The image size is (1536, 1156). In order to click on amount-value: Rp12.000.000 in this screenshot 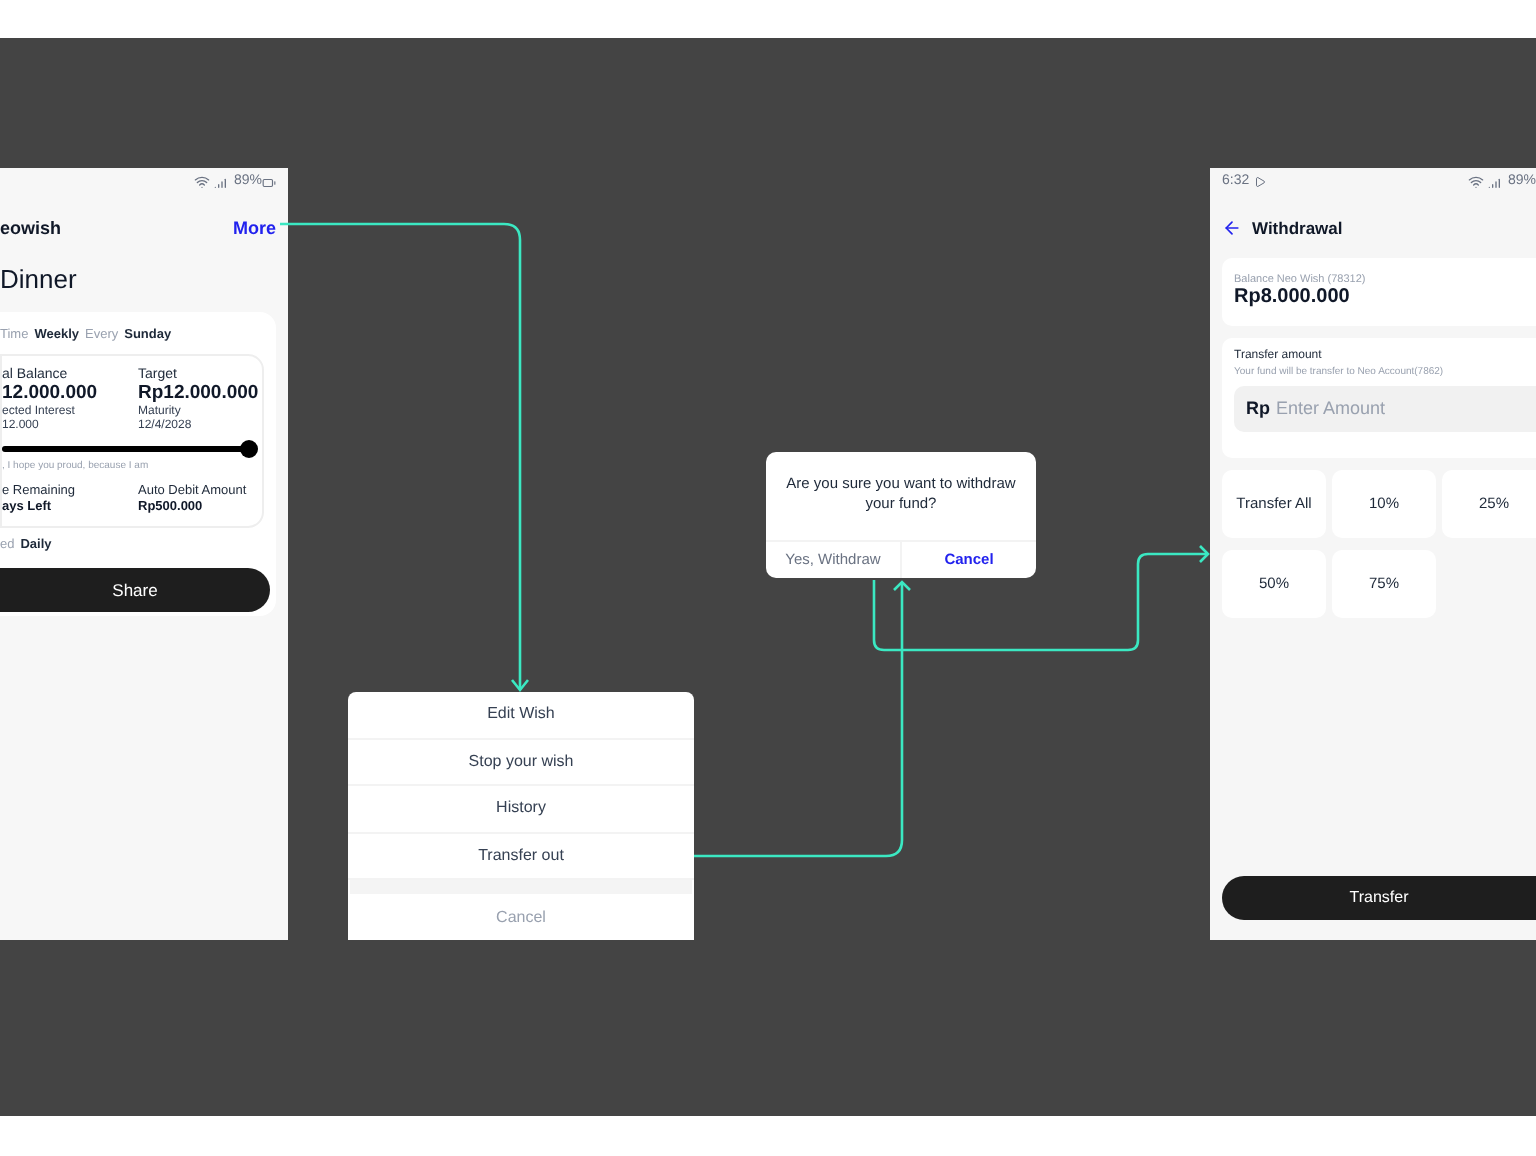, I will do `click(196, 394)`.